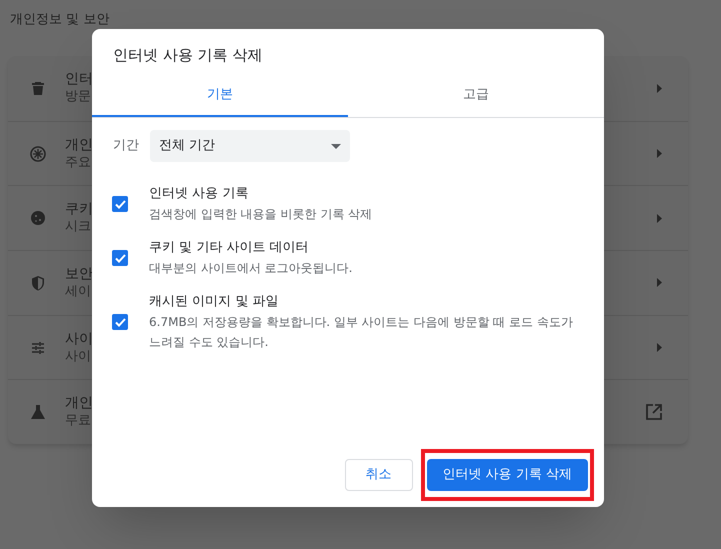 Image resolution: width=721 pixels, height=549 pixels. Describe the element at coordinates (507, 475) in the screenshot. I see `delete-history-button: 인터넷 사용 기록 삭제` at that location.